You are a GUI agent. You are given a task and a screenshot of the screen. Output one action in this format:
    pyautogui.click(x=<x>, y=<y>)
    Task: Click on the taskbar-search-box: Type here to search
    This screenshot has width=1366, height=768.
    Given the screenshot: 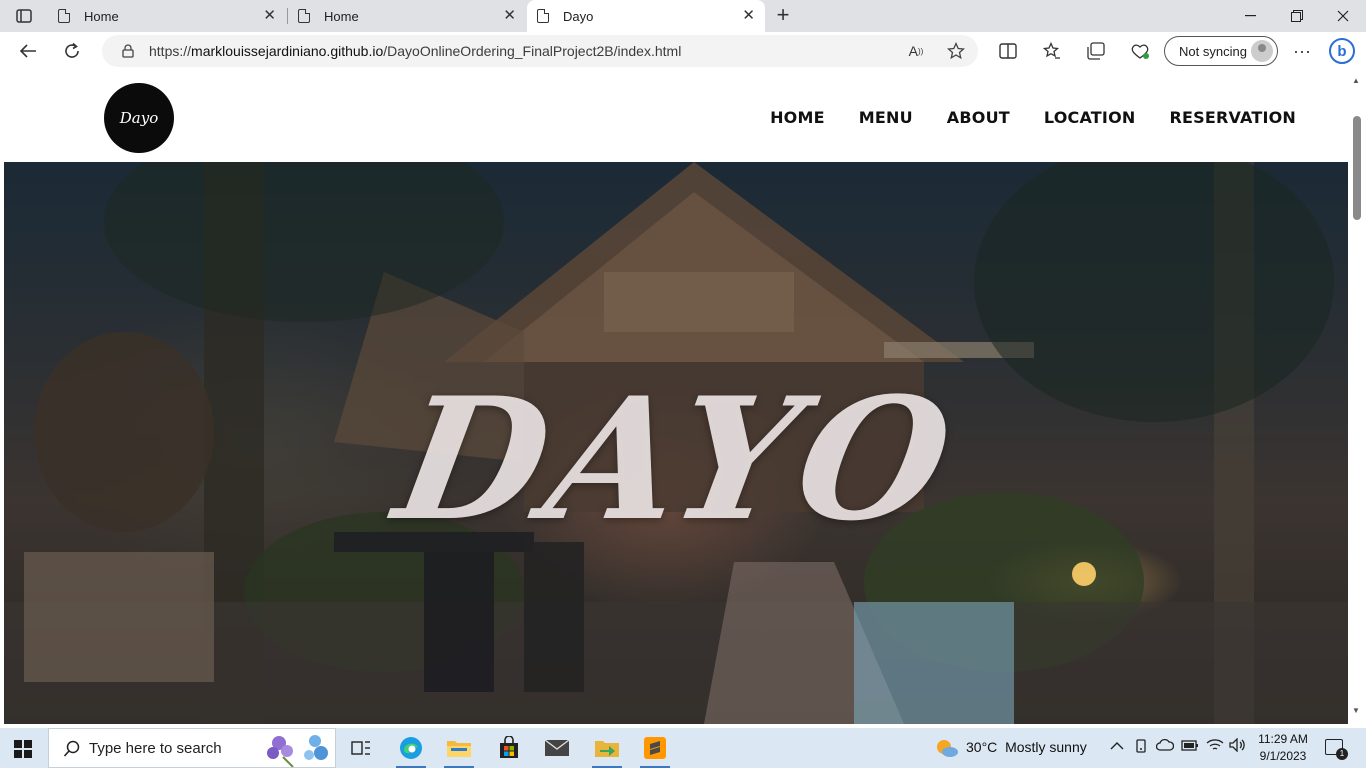 What is the action you would take?
    pyautogui.click(x=192, y=748)
    